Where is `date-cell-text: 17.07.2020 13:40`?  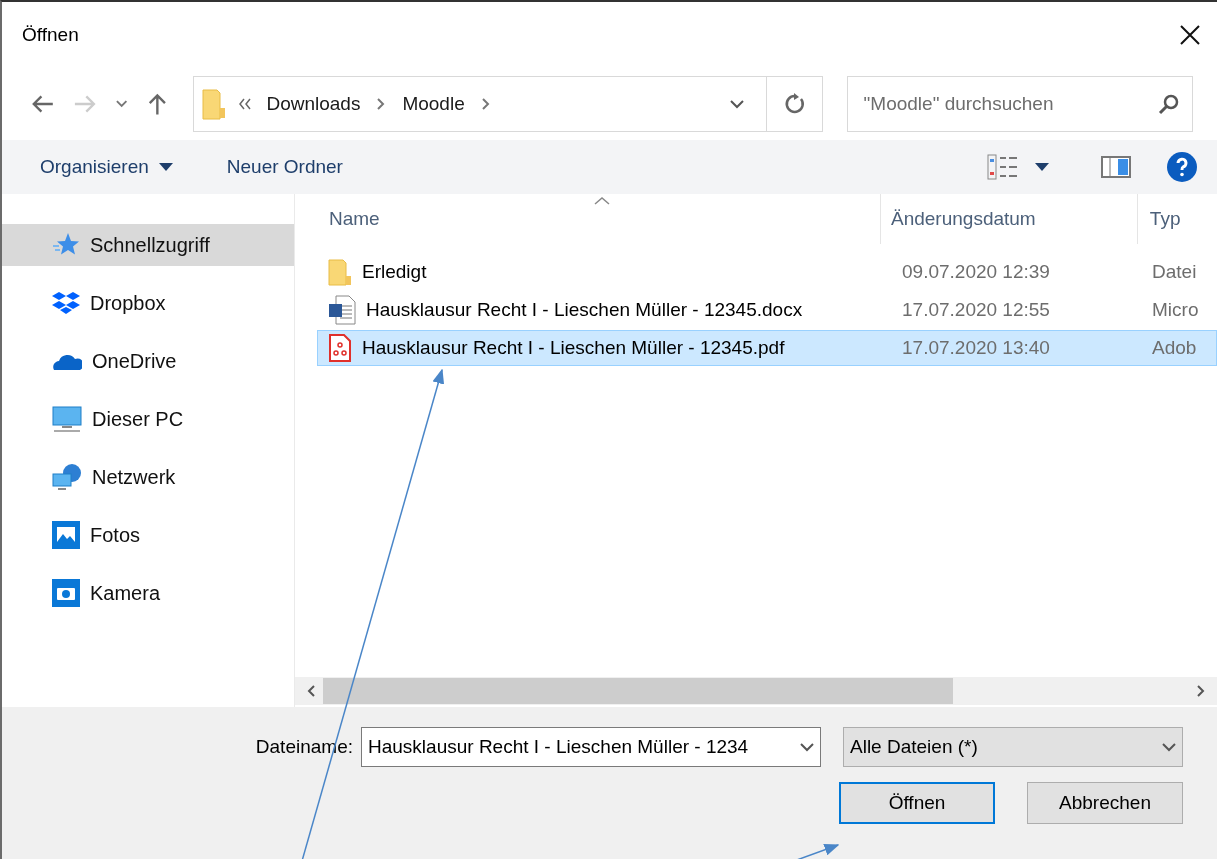
date-cell-text: 17.07.2020 13:40 is located at coordinates (976, 348).